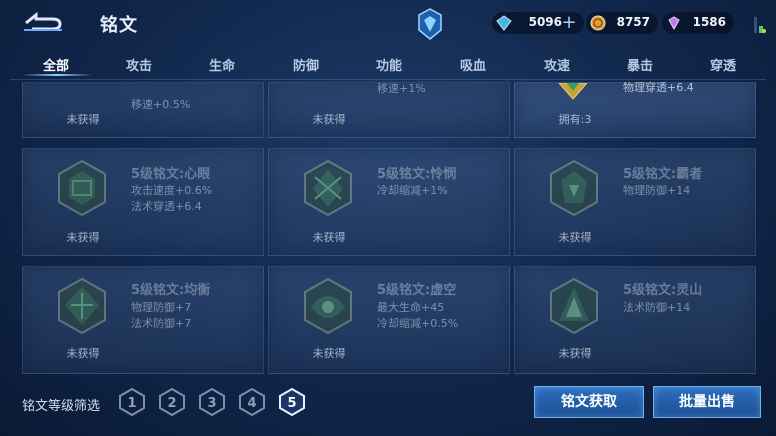 The height and width of the screenshot is (436, 776). I want to click on level-2-text: 2, so click(171, 403).